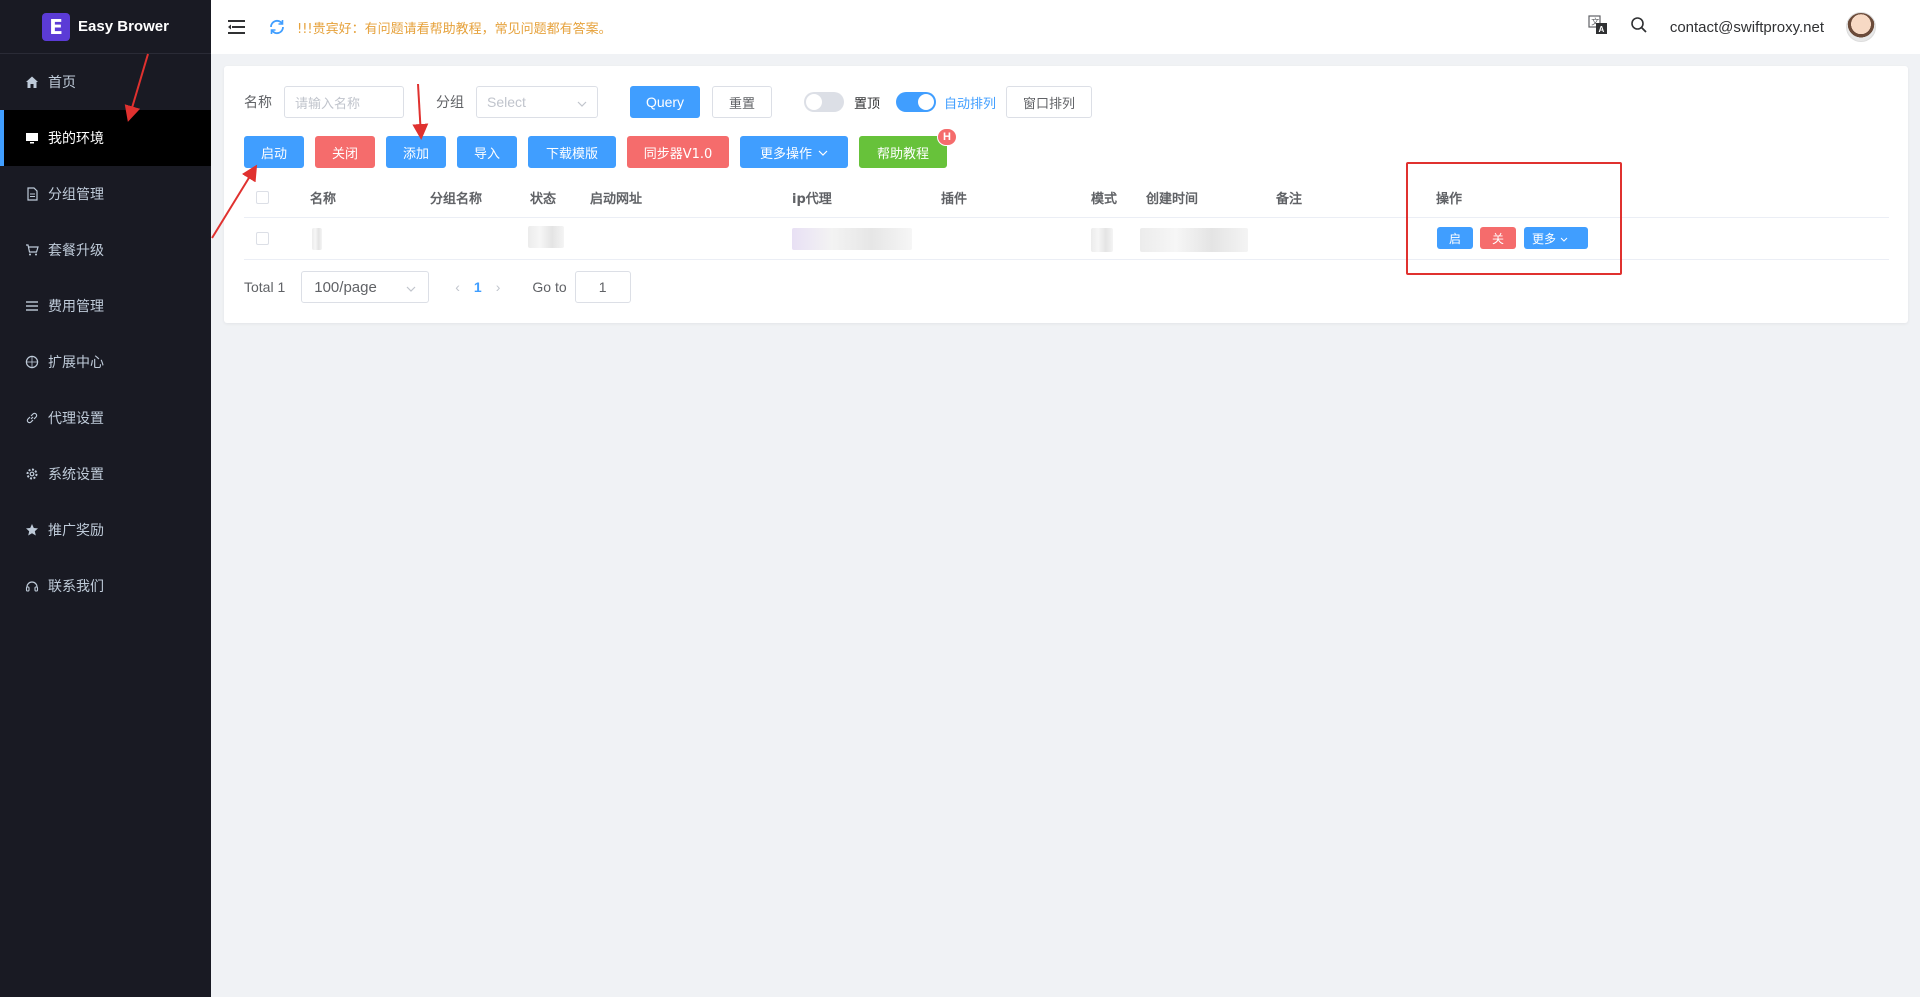  I want to click on search-icon, so click(1639, 27).